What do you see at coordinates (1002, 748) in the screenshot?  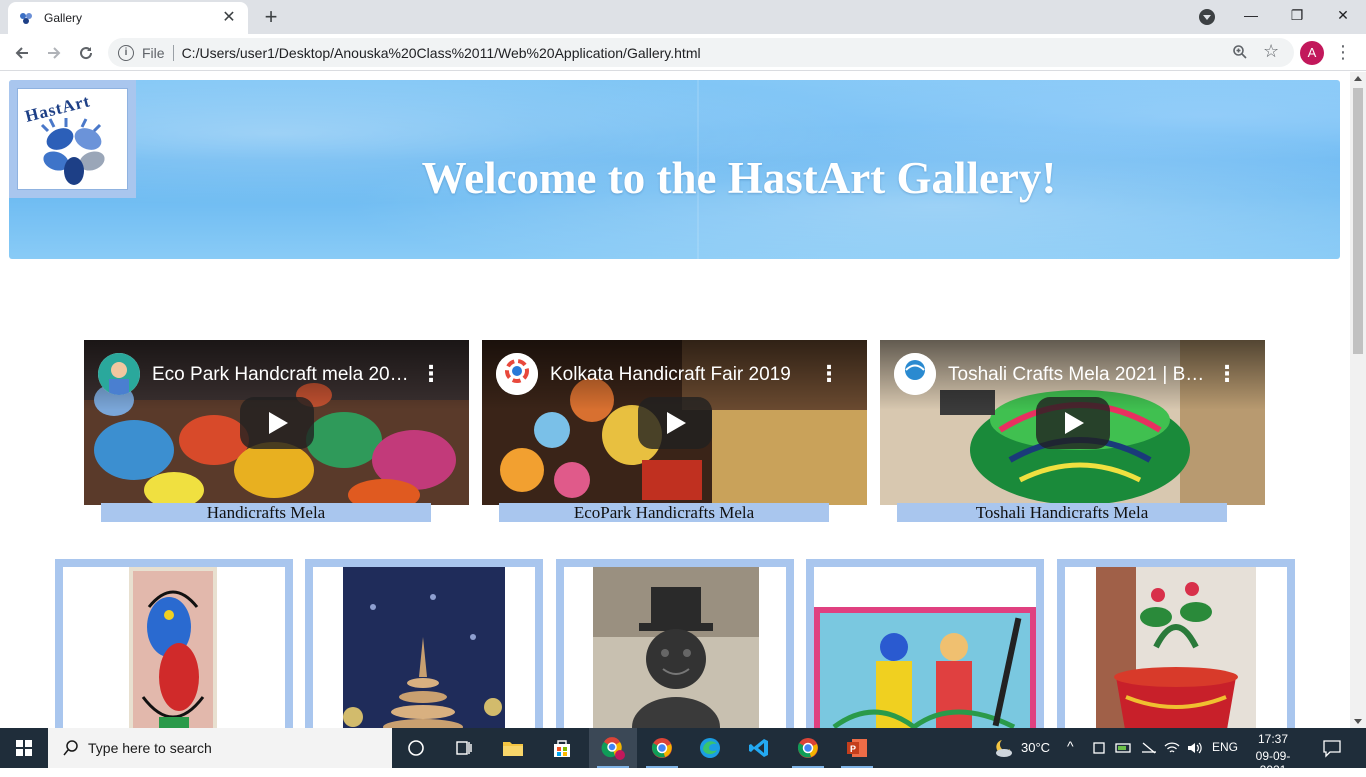 I see `weather-icon` at bounding box center [1002, 748].